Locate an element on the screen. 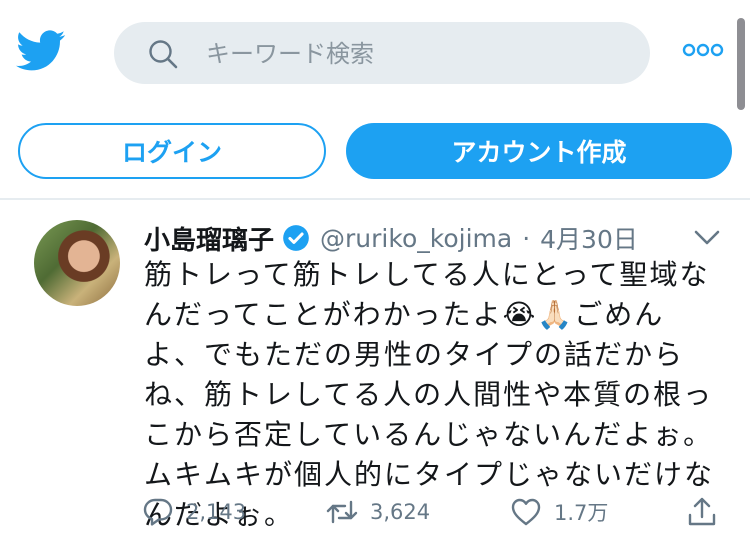 The width and height of the screenshot is (750, 552). like-button: 1.7万 is located at coordinates (559, 512).